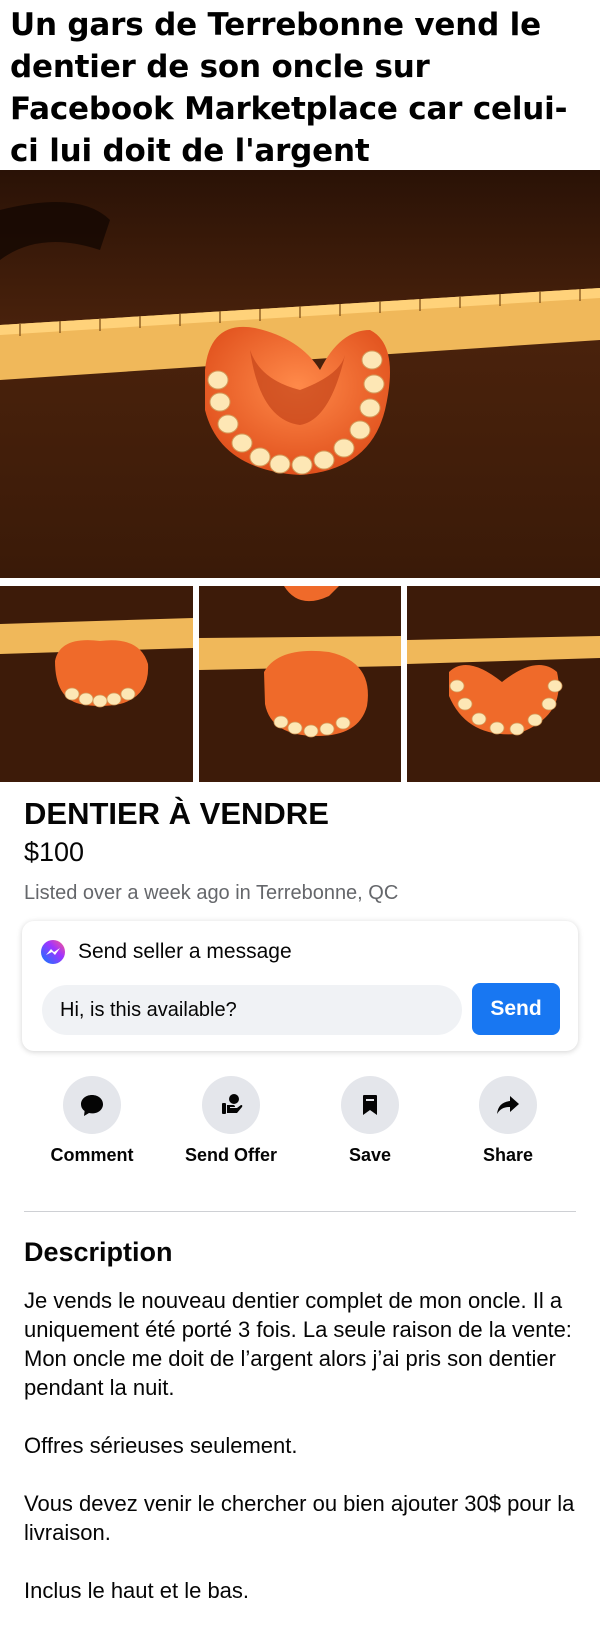 The image size is (600, 1628). Describe the element at coordinates (300, 1131) in the screenshot. I see `action-bar: Comment Send Offer Save Share` at that location.